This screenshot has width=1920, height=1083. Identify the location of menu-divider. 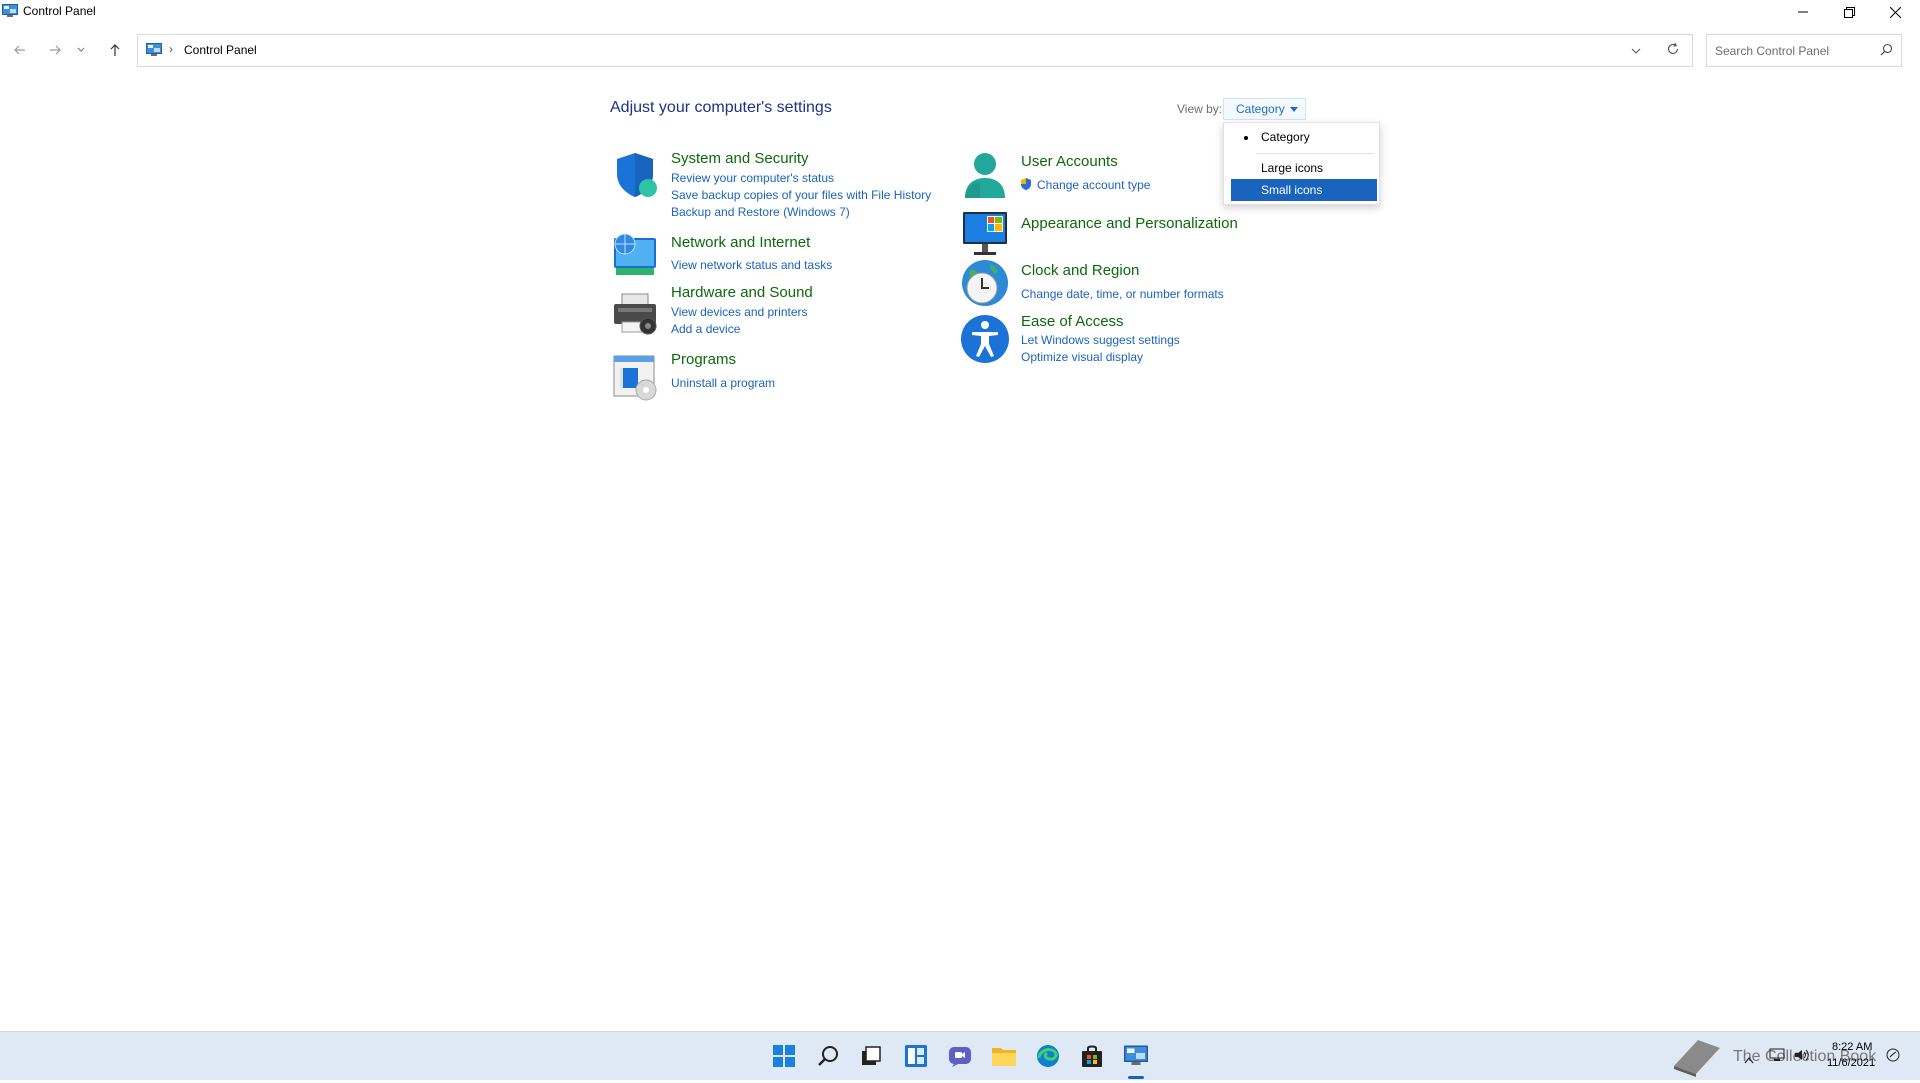
(1315, 153).